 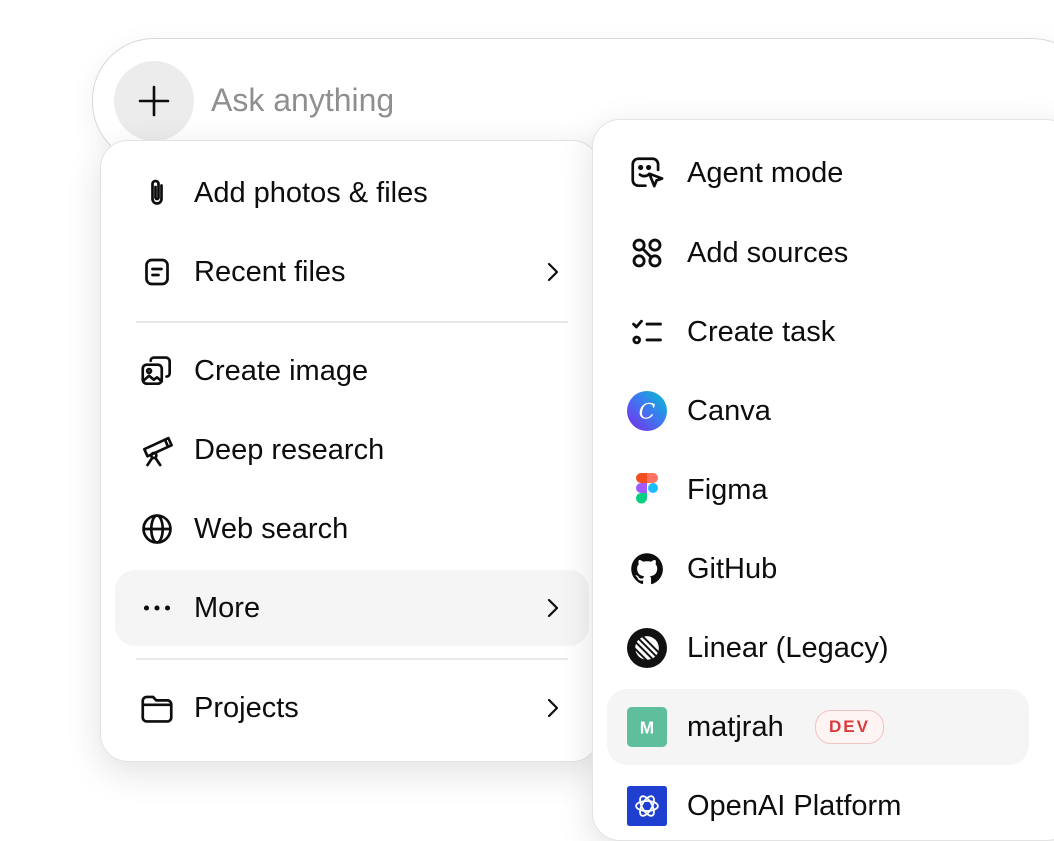 What do you see at coordinates (729, 410) in the screenshot?
I see `submenu-item-label: Canva` at bounding box center [729, 410].